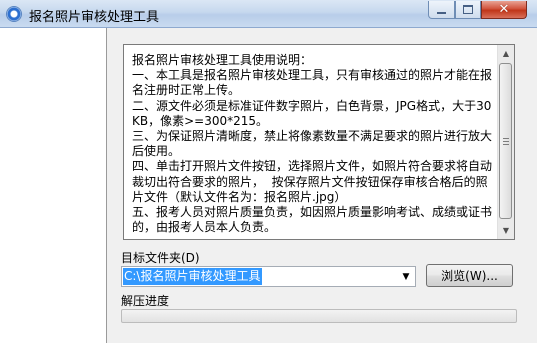  I want to click on minimize-button, so click(441, 10).